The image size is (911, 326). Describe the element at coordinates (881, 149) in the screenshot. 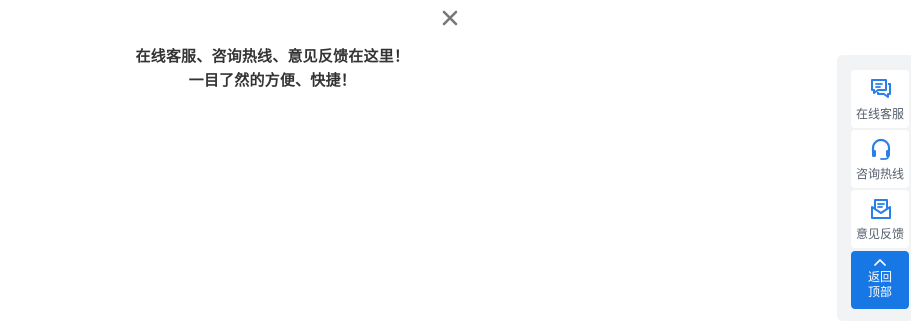

I see `headset-icon` at that location.